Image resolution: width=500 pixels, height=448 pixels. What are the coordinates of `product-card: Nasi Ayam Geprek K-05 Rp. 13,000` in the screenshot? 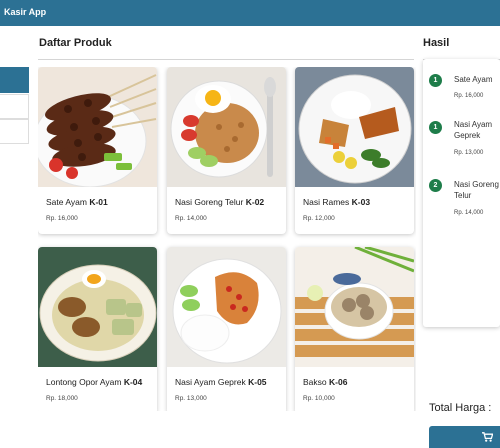 It's located at (226, 329).